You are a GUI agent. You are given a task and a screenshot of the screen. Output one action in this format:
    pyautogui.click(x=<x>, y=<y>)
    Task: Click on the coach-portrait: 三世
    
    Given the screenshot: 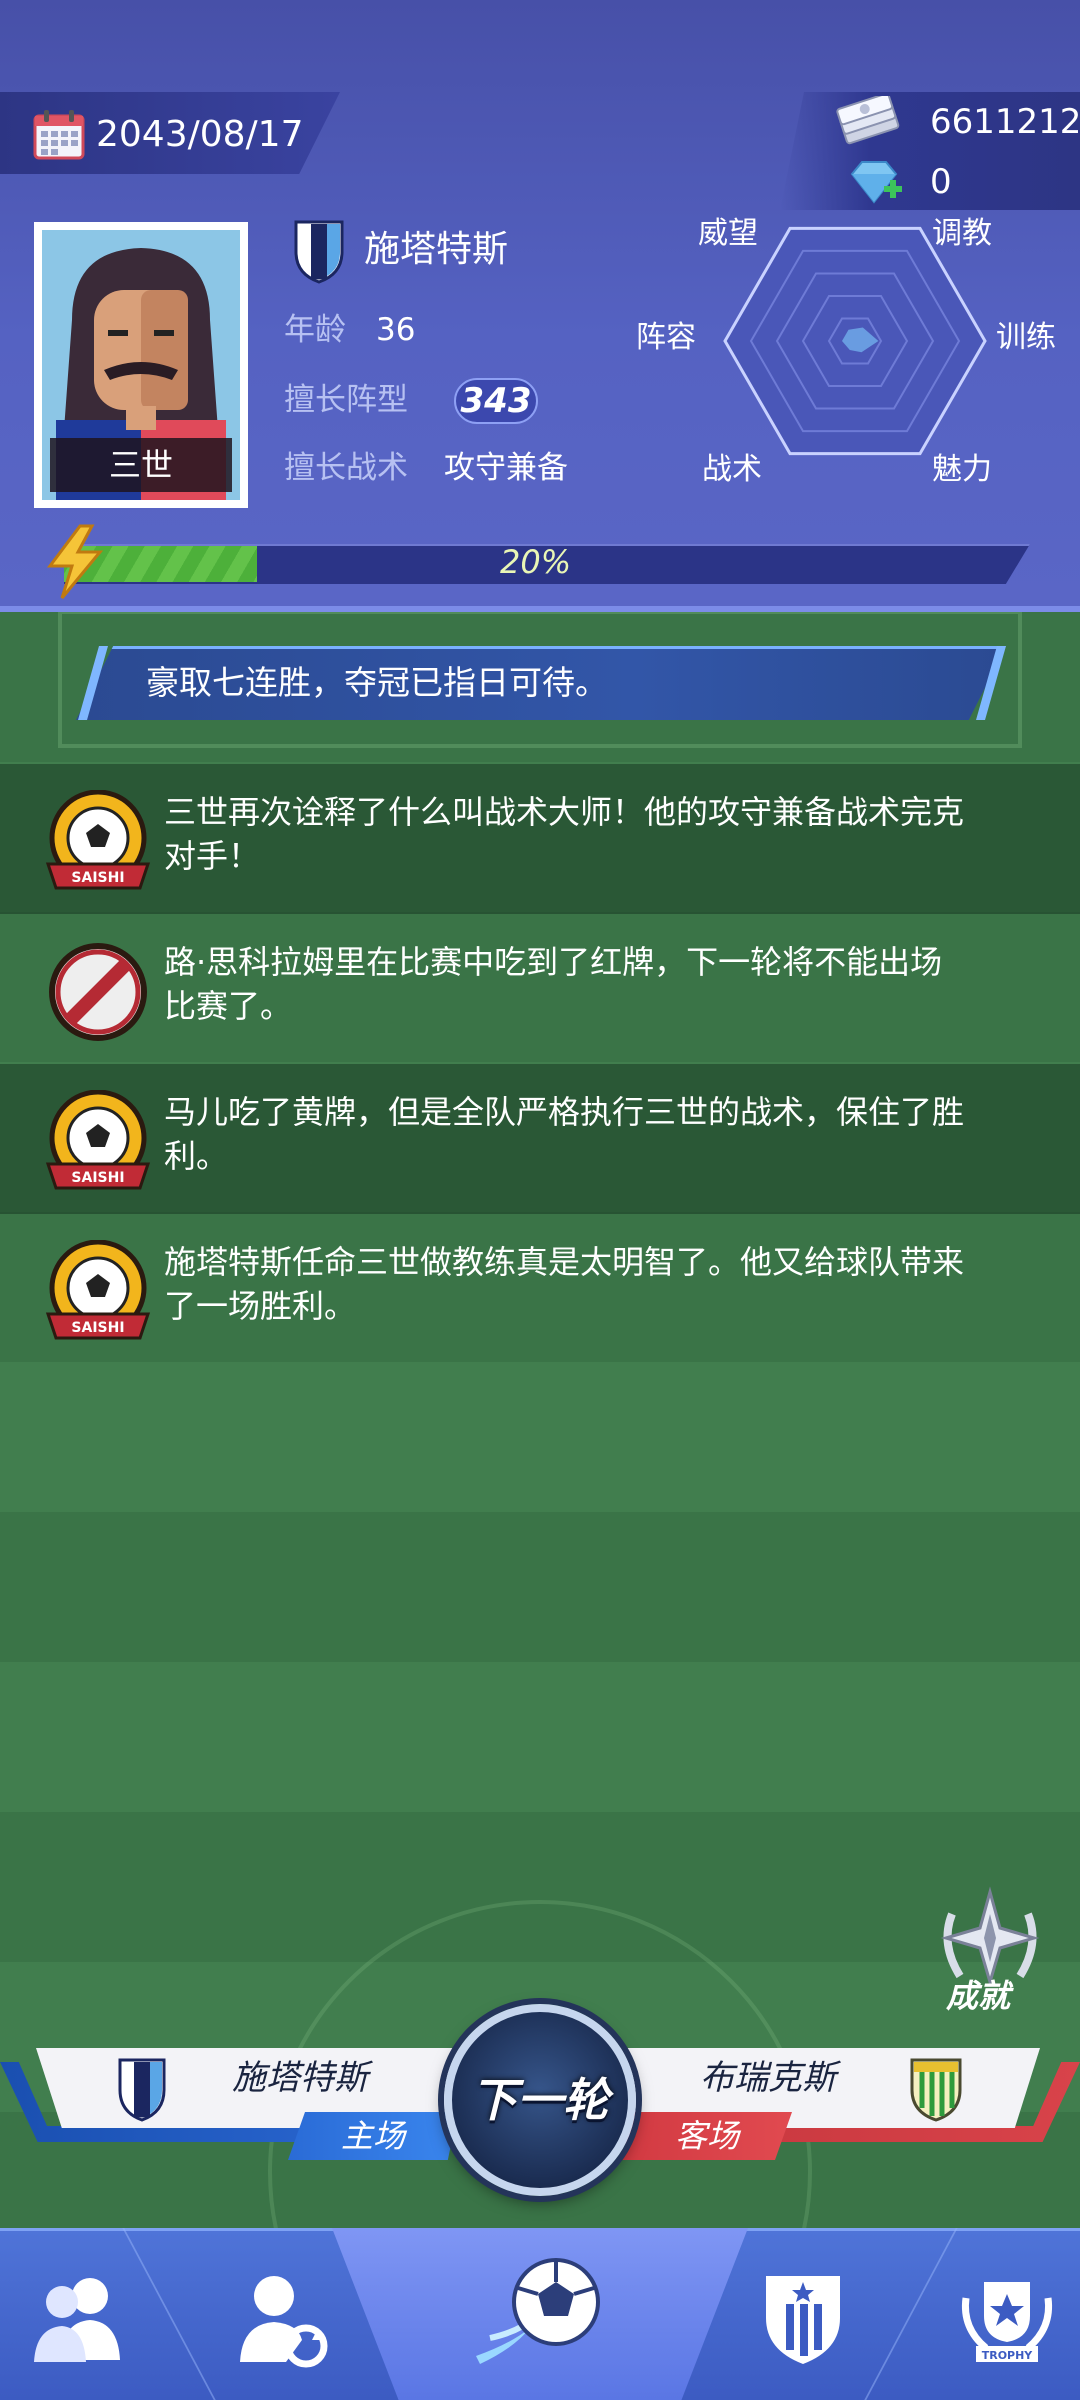 What is the action you would take?
    pyautogui.click(x=141, y=365)
    